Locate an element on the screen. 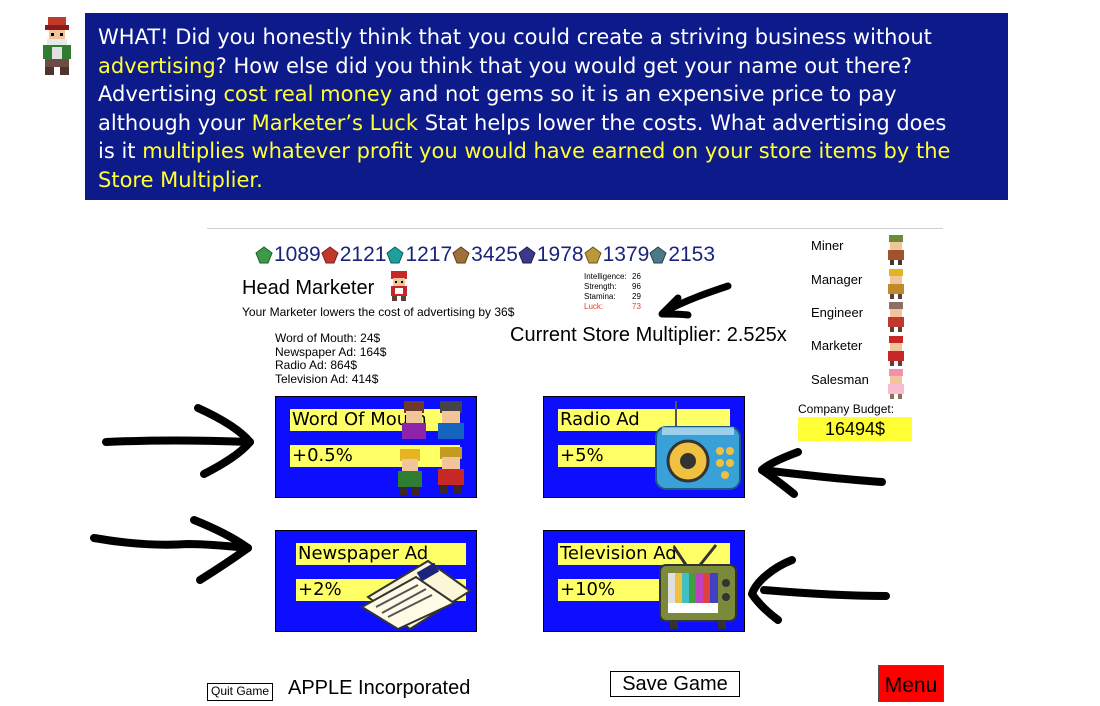 Image resolution: width=1100 pixels, height=706 pixels. red-gem-icon is located at coordinates (330, 255).